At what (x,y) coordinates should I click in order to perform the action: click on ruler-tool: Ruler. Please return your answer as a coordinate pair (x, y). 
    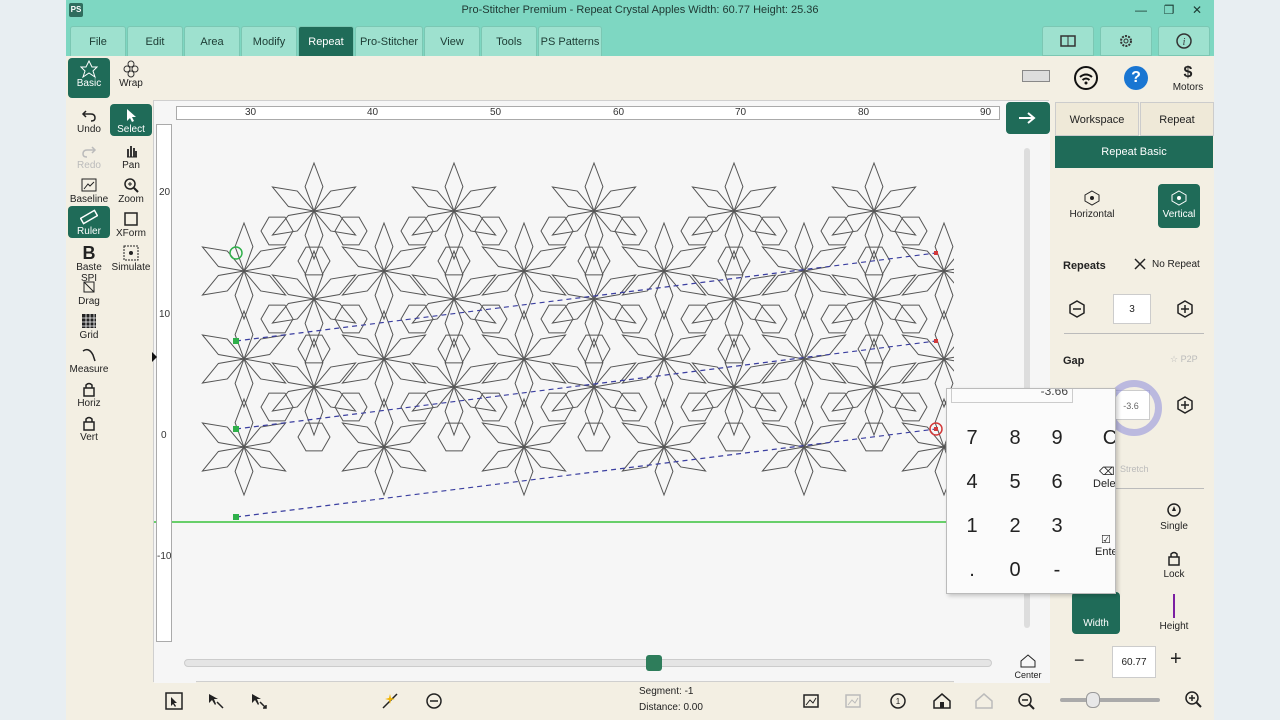
    Looking at the image, I should click on (89, 222).